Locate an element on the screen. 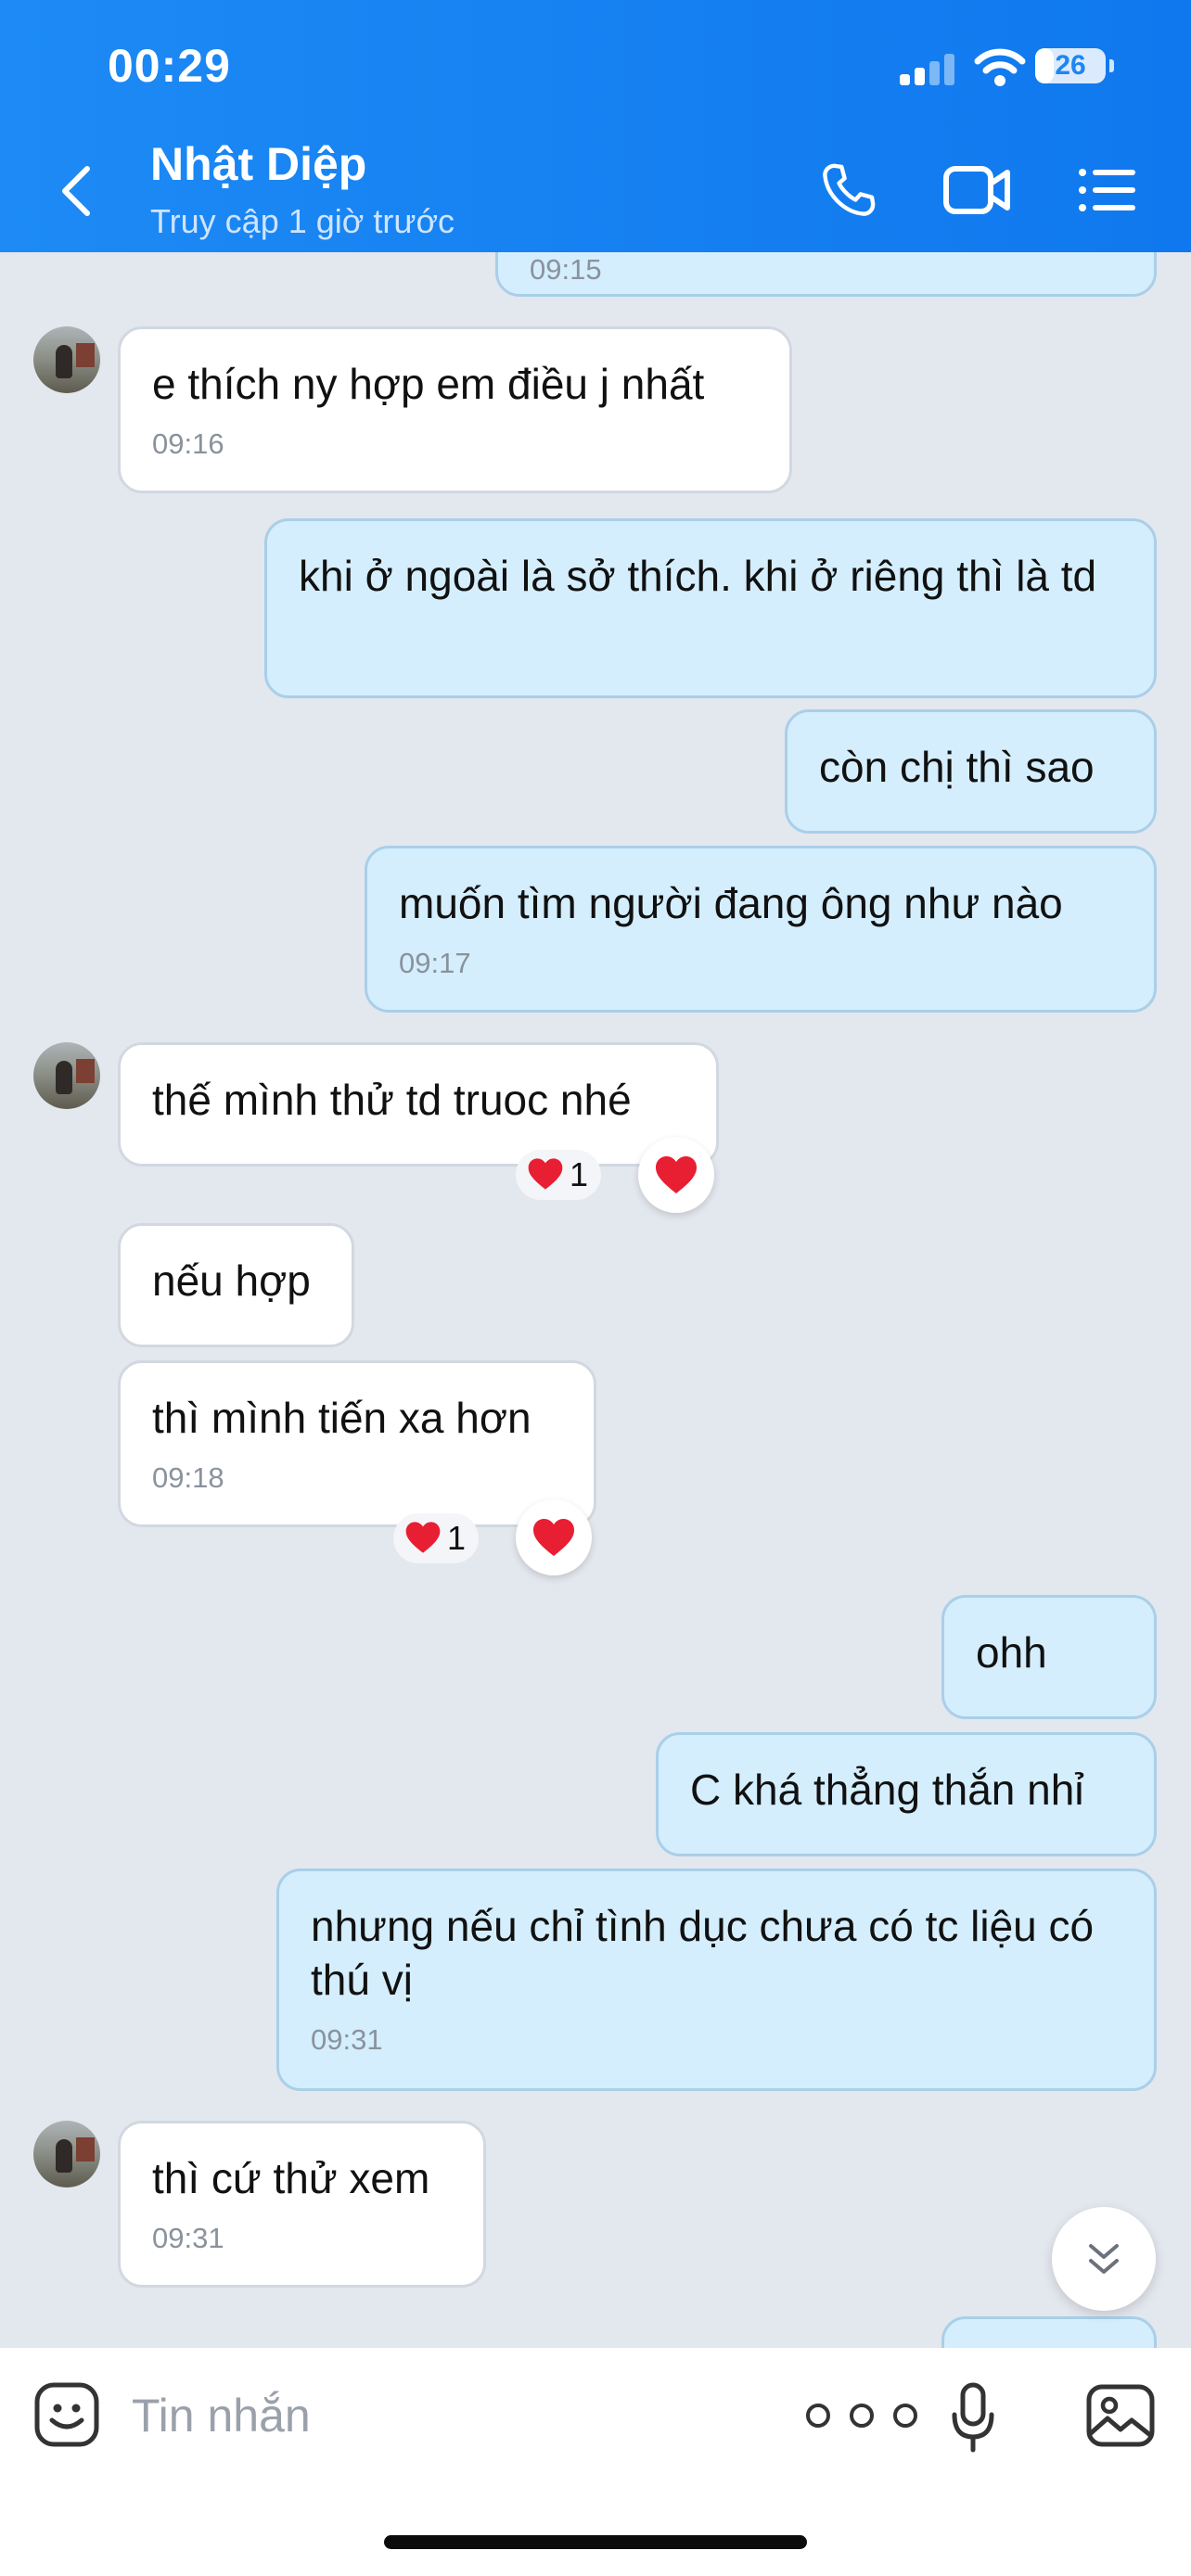  message-bubble-outgoing: ohh is located at coordinates (1049, 1657).